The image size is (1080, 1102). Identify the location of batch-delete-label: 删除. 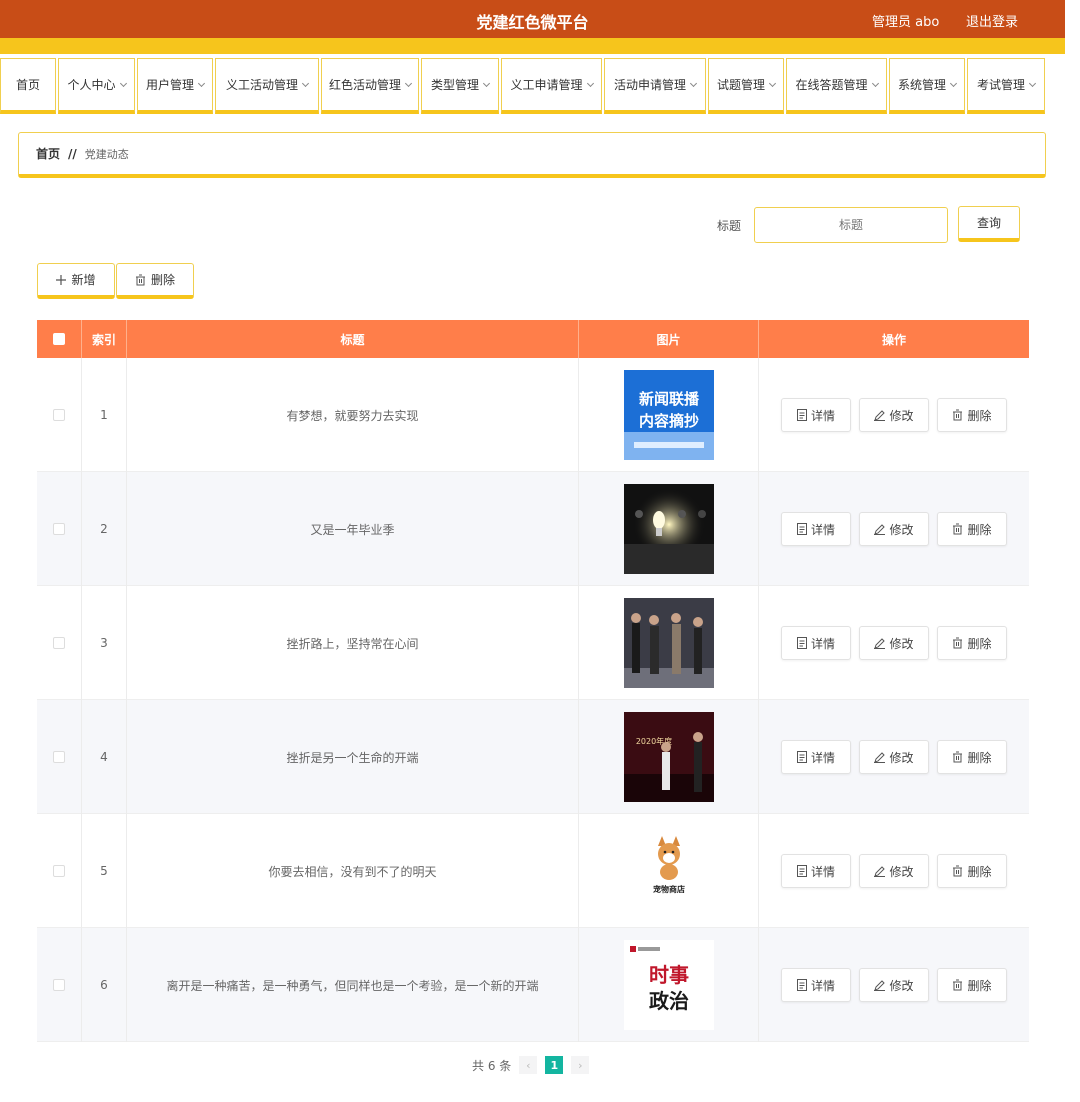
(162, 280).